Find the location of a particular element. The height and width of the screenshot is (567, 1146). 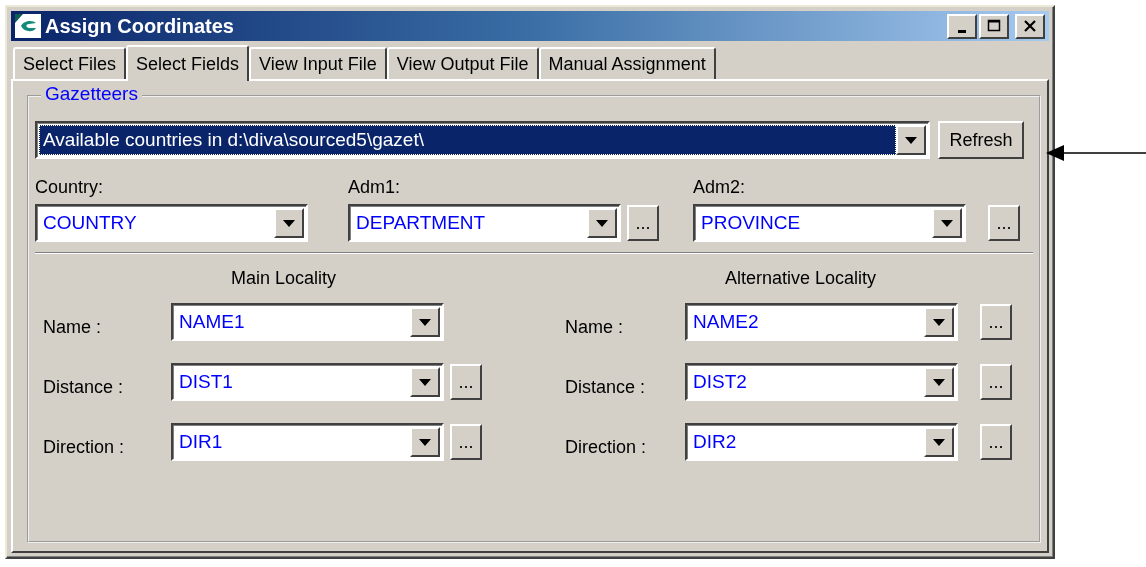

dropdown-field: COUNTRY is located at coordinates (171, 223).